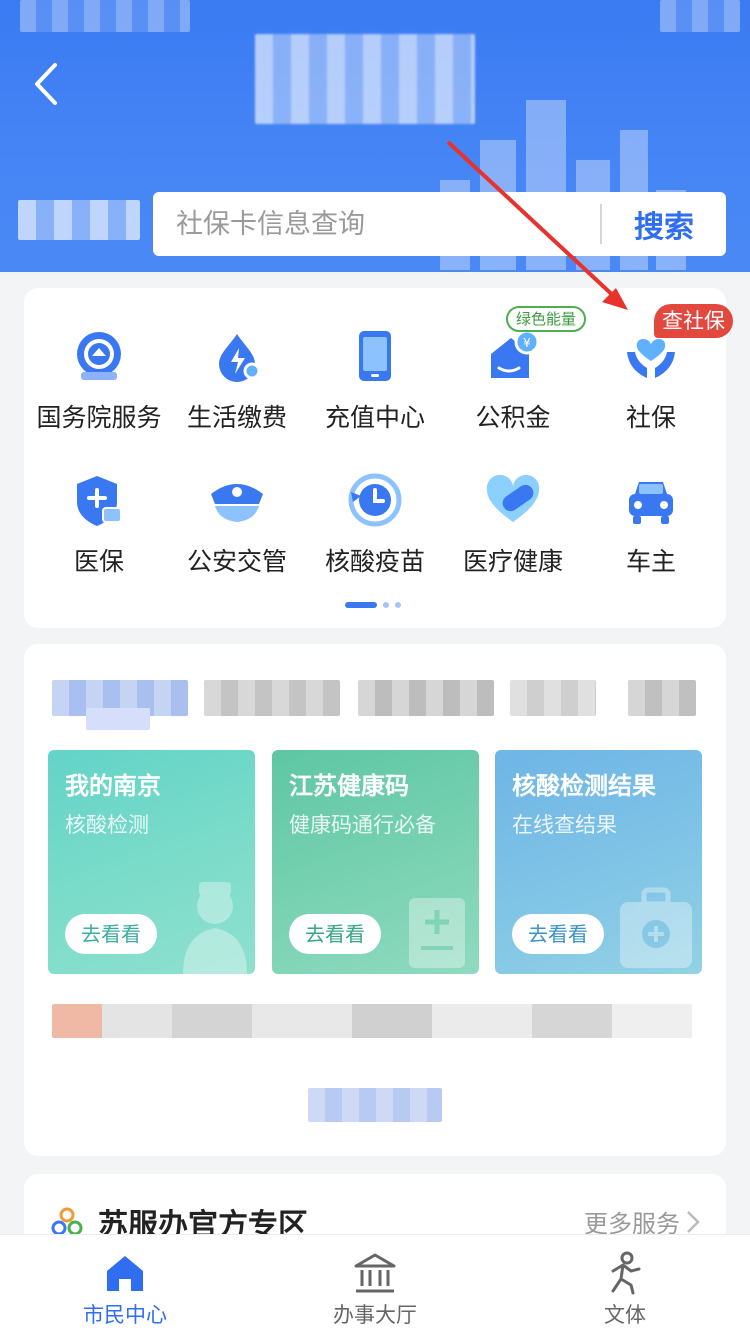 This screenshot has height=1334, width=750. I want to click on back-button, so click(46, 84).